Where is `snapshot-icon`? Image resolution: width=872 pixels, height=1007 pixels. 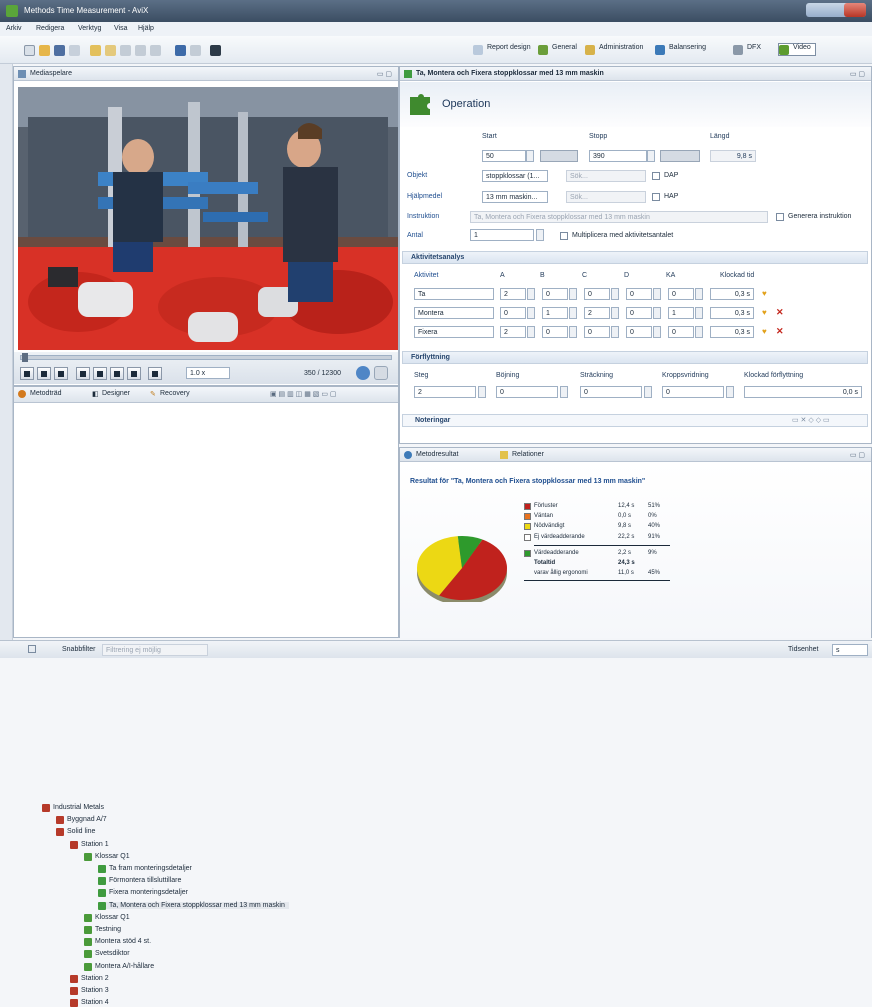 snapshot-icon is located at coordinates (381, 373).